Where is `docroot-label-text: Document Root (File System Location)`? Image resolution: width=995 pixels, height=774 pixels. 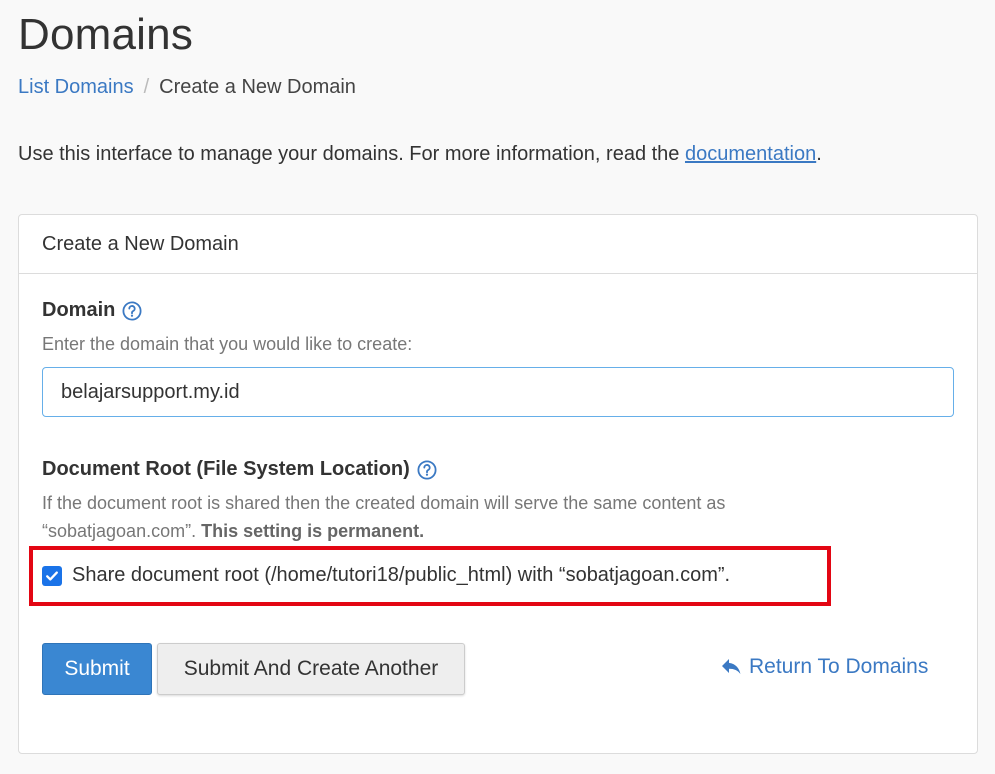
docroot-label-text: Document Root (File System Location) is located at coordinates (226, 469).